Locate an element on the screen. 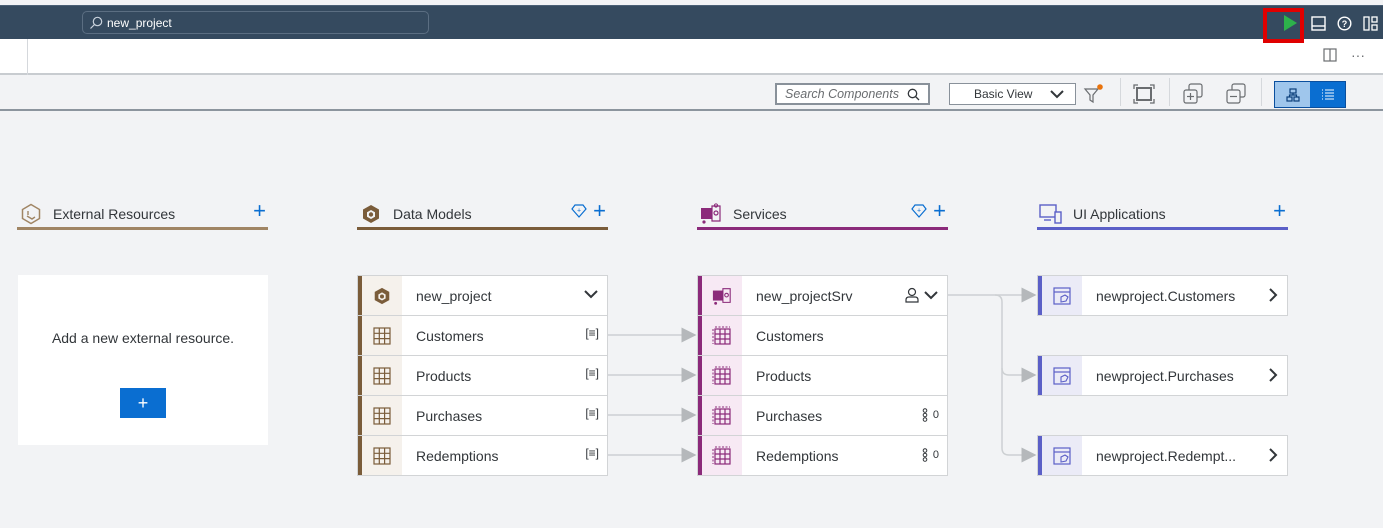 This screenshot has height=528, width=1383. add-external-resource-button: + is located at coordinates (143, 403).